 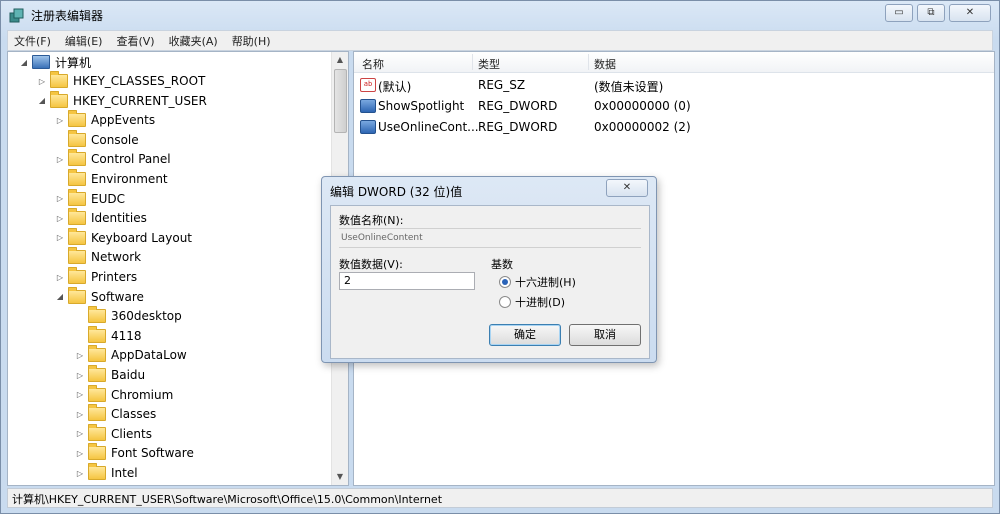 I want to click on tree-item: 4118, so click(x=108, y=335).